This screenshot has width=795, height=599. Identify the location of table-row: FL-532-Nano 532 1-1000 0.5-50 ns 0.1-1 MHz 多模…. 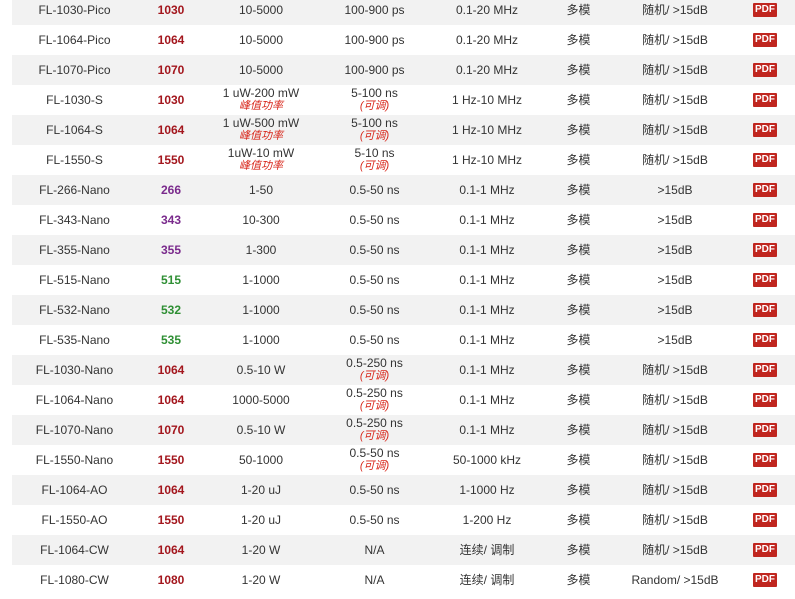
(403, 310).